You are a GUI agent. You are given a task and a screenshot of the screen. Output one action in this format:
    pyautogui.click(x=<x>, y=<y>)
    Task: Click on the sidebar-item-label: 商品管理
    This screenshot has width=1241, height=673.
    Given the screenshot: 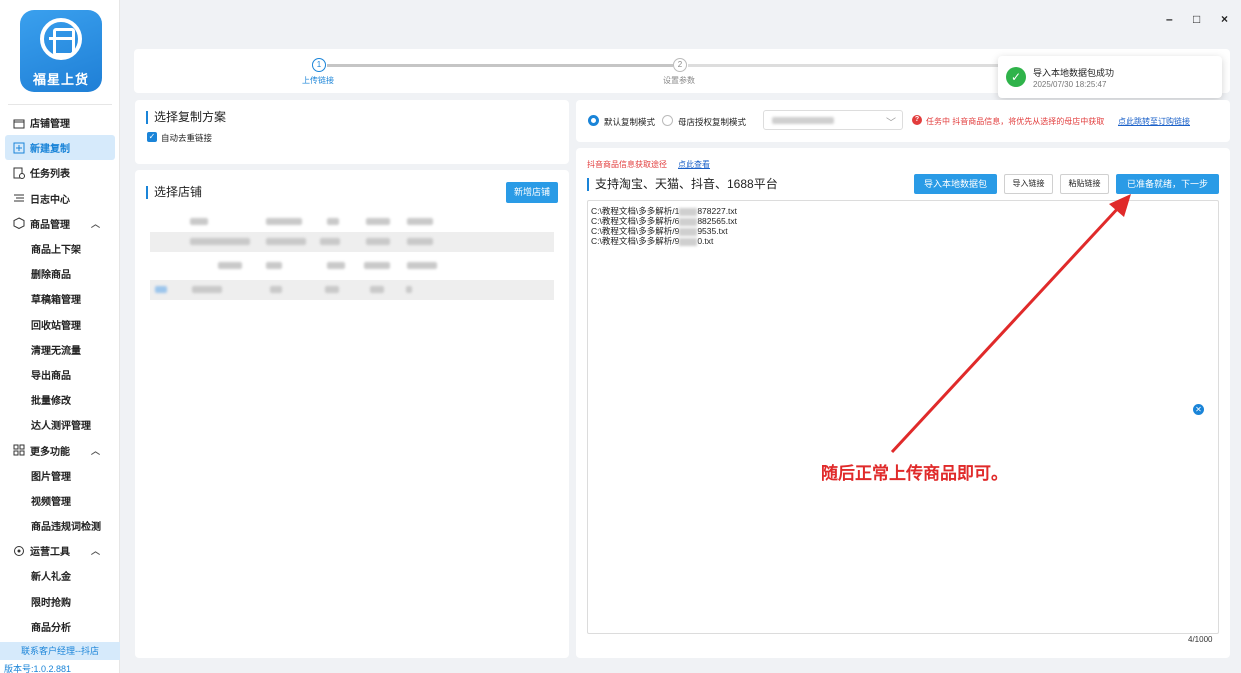 What is the action you would take?
    pyautogui.click(x=50, y=225)
    